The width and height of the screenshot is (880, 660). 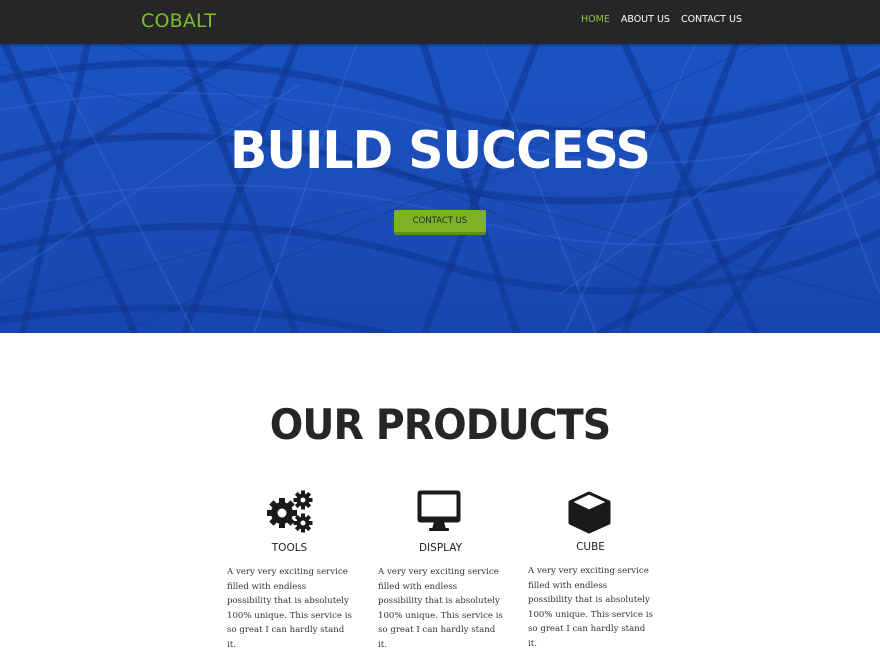 What do you see at coordinates (290, 511) in the screenshot?
I see `gears-icon` at bounding box center [290, 511].